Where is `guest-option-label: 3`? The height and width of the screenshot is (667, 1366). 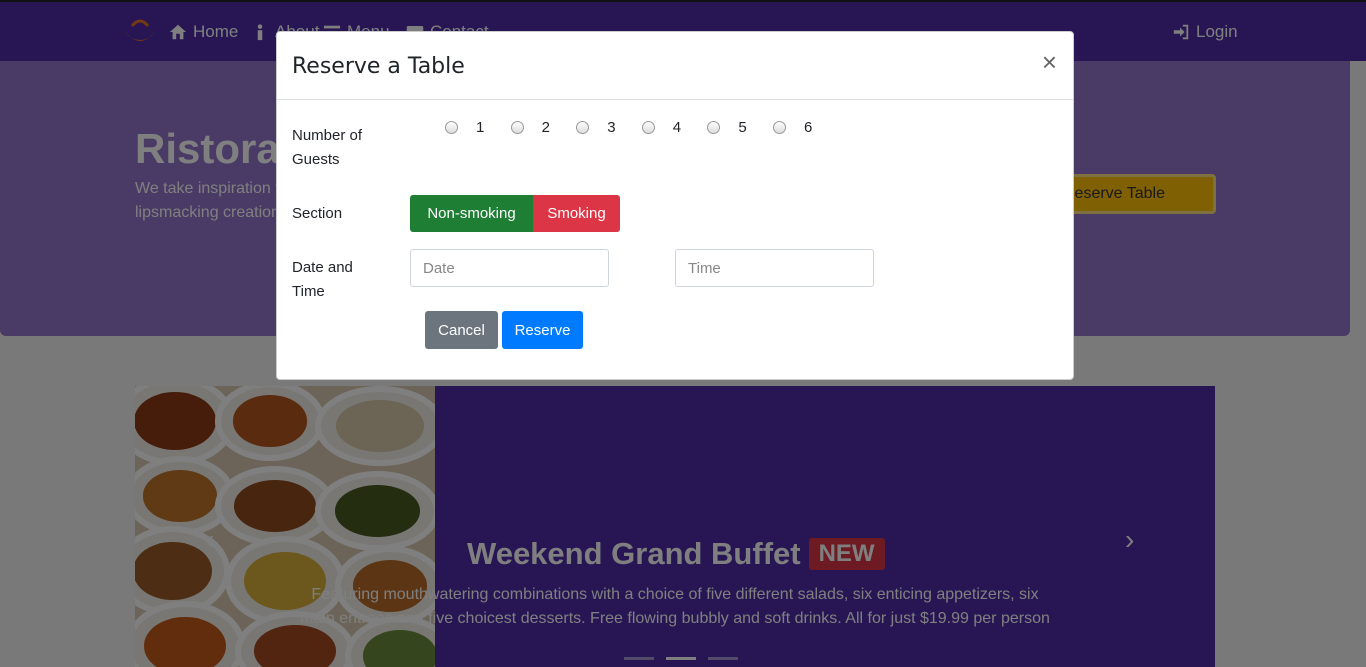
guest-option-label: 3 is located at coordinates (611, 127).